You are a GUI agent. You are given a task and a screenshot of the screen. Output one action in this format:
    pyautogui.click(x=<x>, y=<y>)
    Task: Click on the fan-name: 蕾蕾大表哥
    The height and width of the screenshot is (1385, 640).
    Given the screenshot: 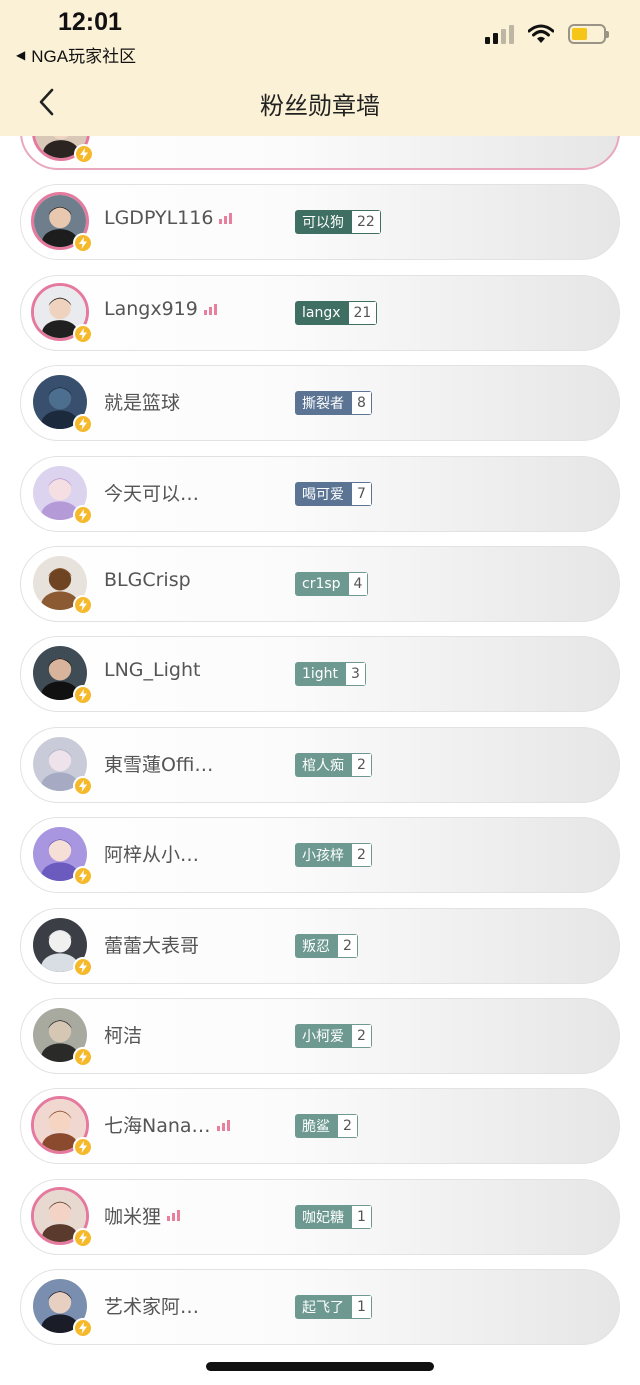 What is the action you would take?
    pyautogui.click(x=151, y=944)
    